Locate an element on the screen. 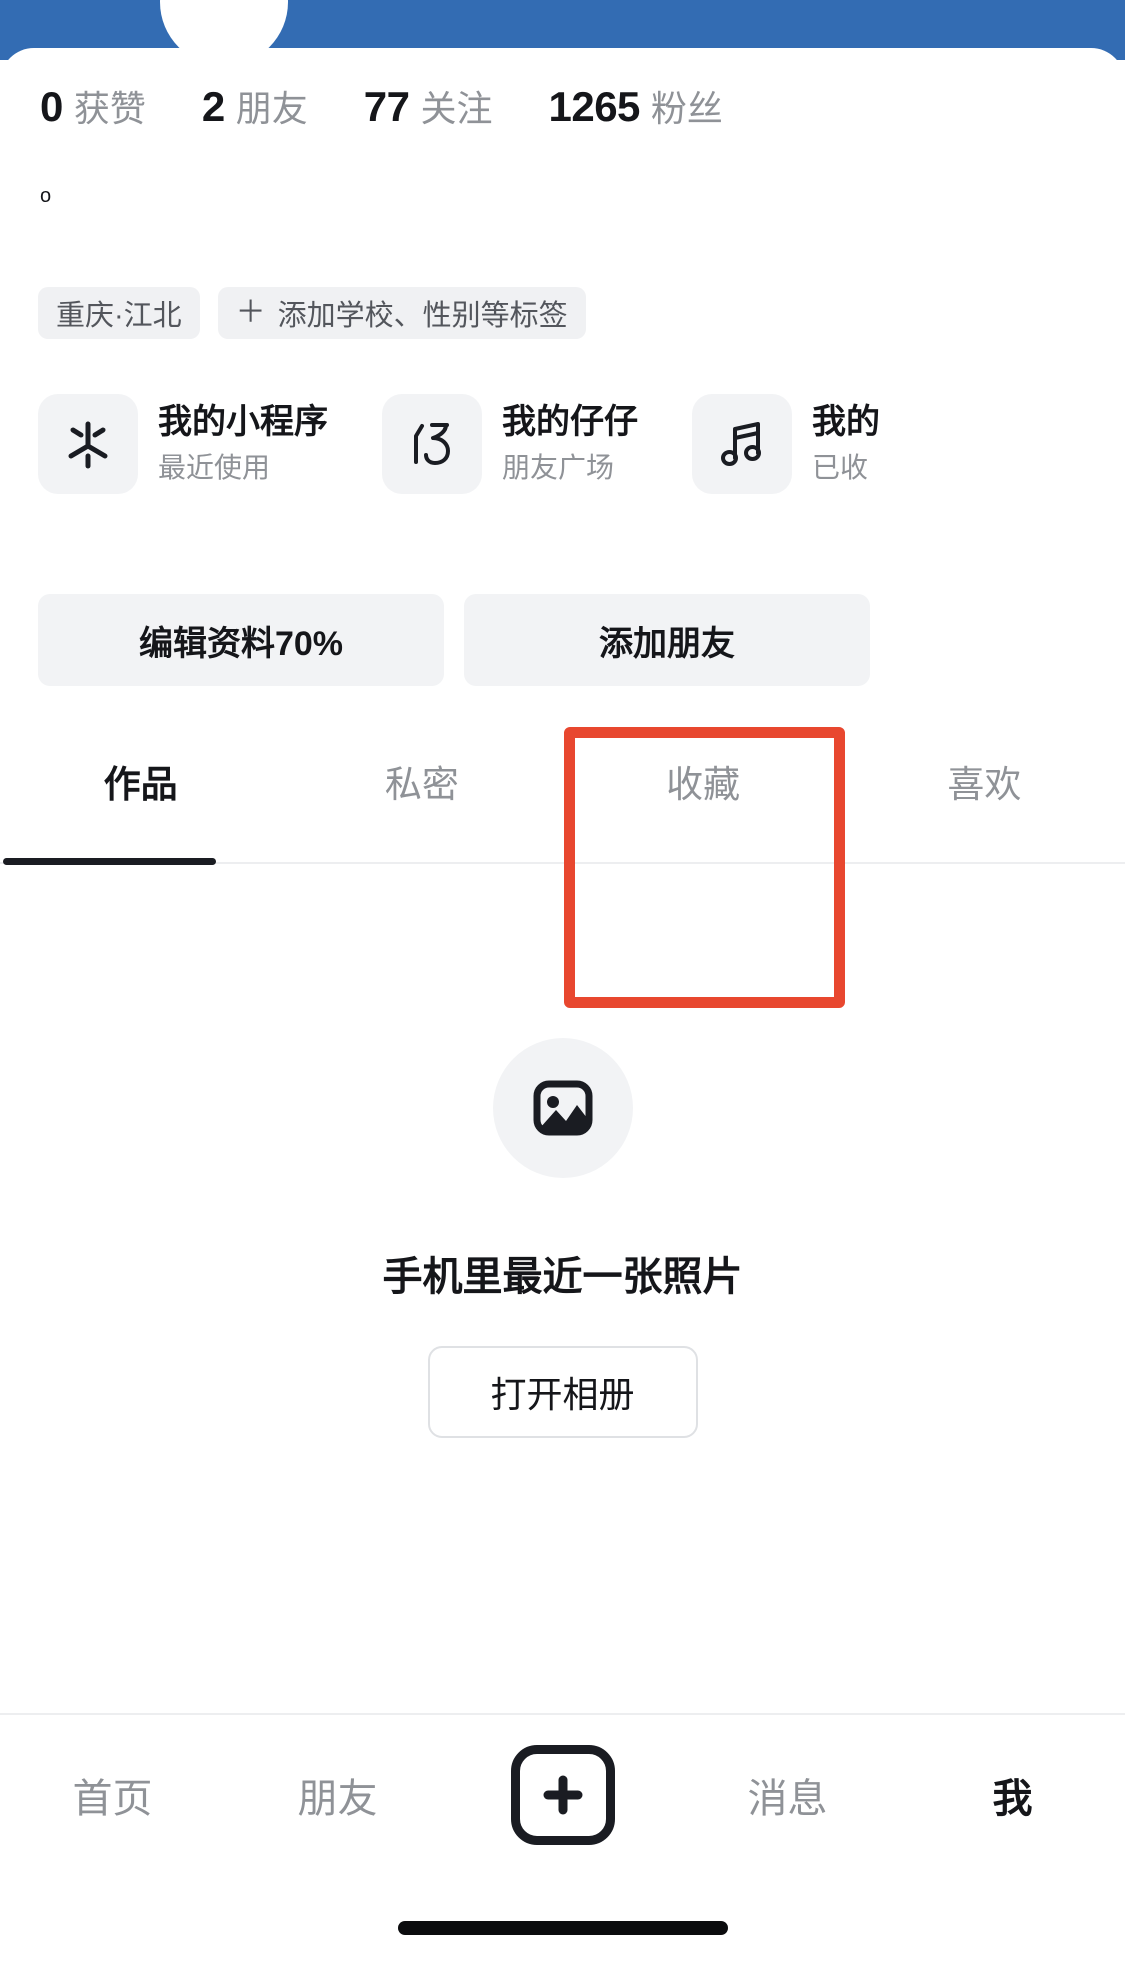 This screenshot has height=1963, width=1125. plus-icon is located at coordinates (562, 1795).